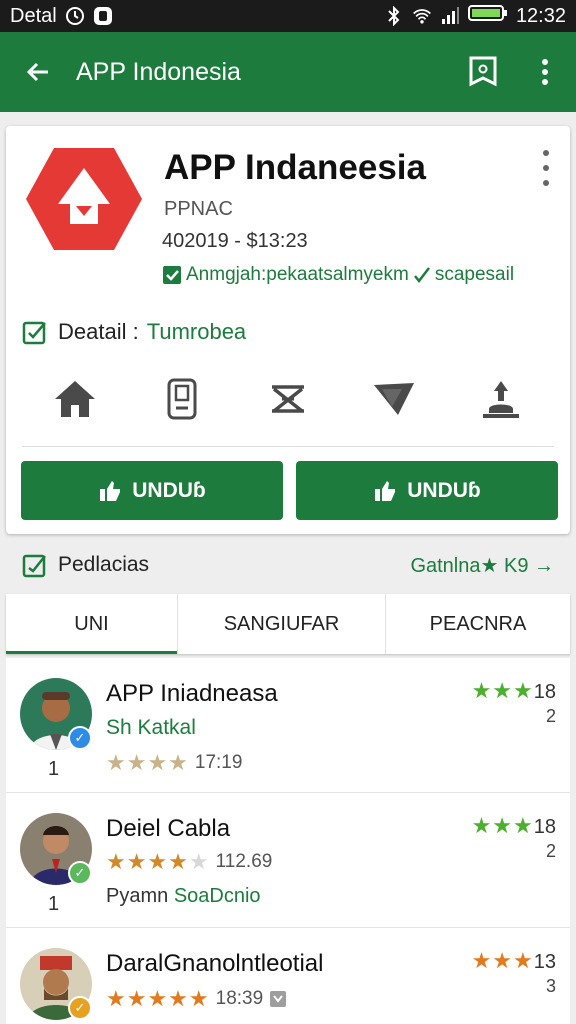  Describe the element at coordinates (478, 624) in the screenshot. I see `tab-peacnra: PEACNRA` at that location.